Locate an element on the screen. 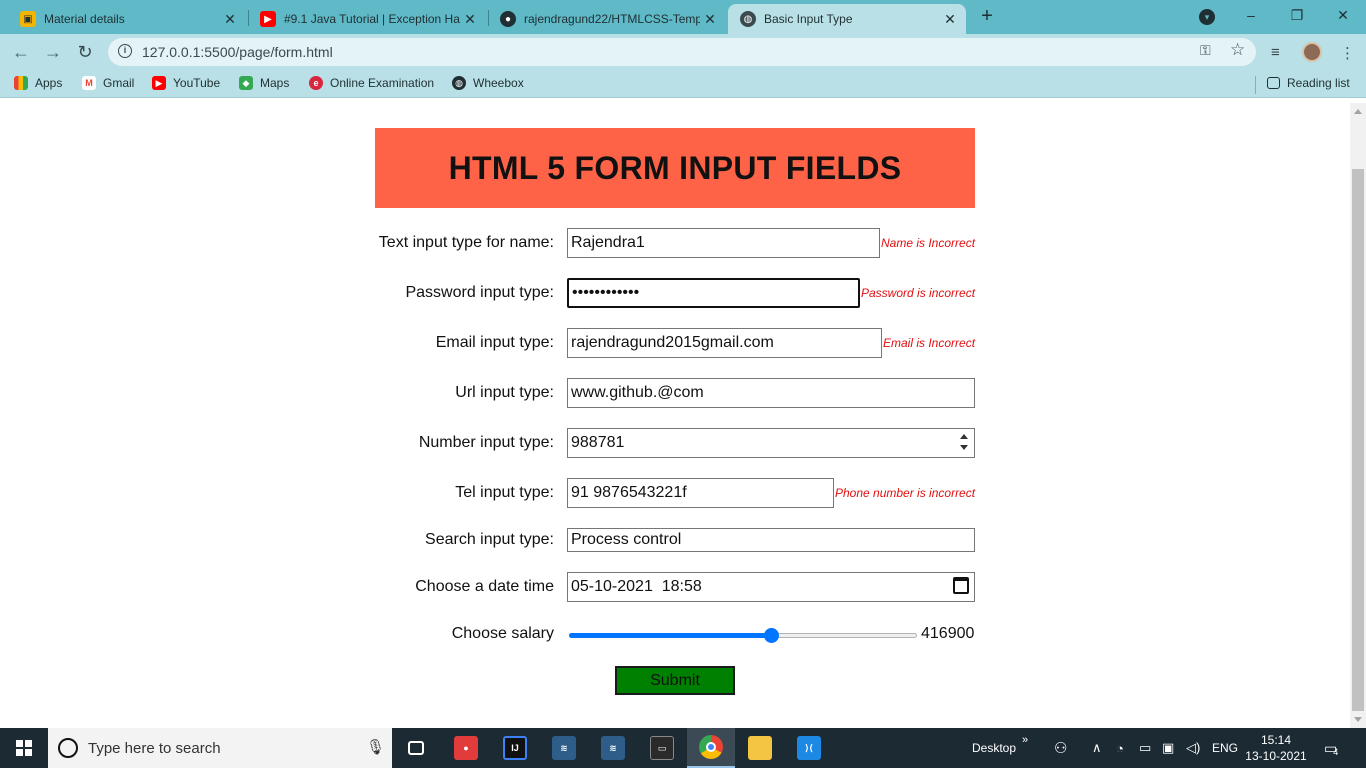 The height and width of the screenshot is (768, 1366). taskbar-app-mysql-1: ≋ is located at coordinates (564, 748).